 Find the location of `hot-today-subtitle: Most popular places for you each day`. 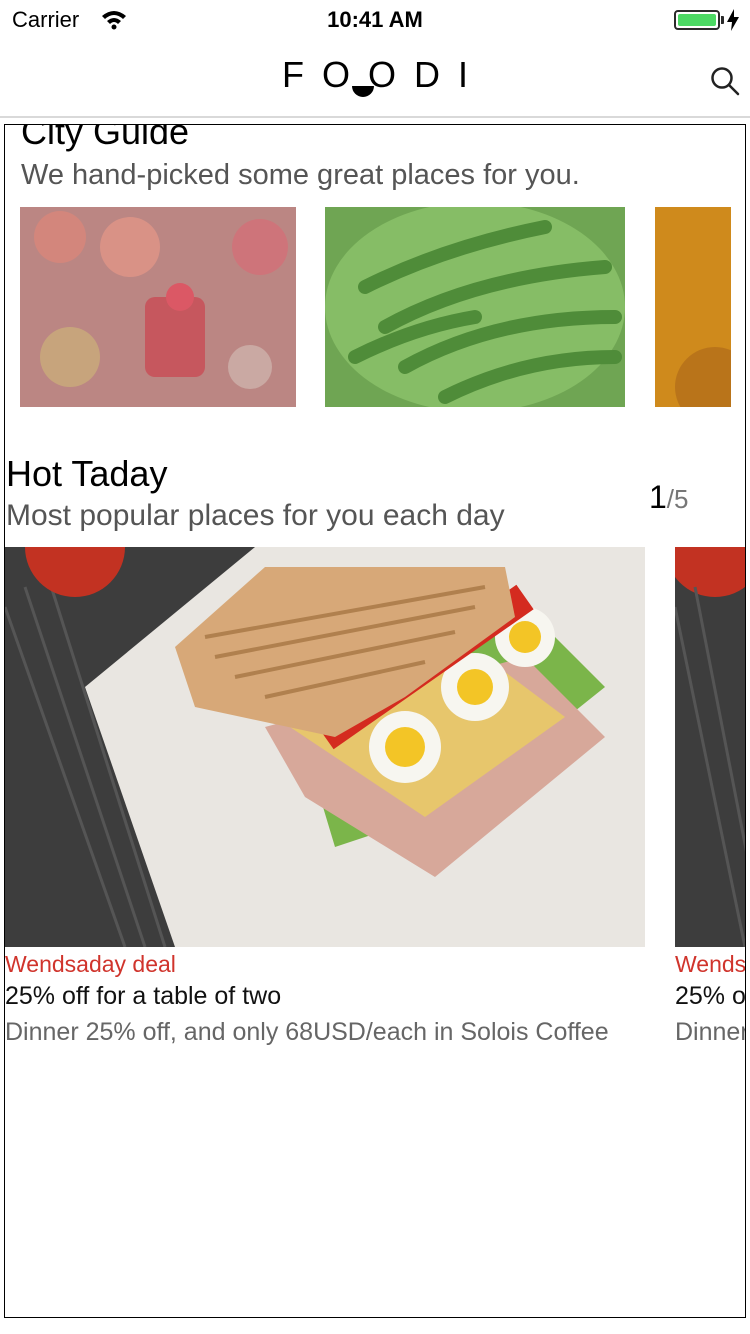

hot-today-subtitle: Most popular places for you each day is located at coordinates (255, 515).